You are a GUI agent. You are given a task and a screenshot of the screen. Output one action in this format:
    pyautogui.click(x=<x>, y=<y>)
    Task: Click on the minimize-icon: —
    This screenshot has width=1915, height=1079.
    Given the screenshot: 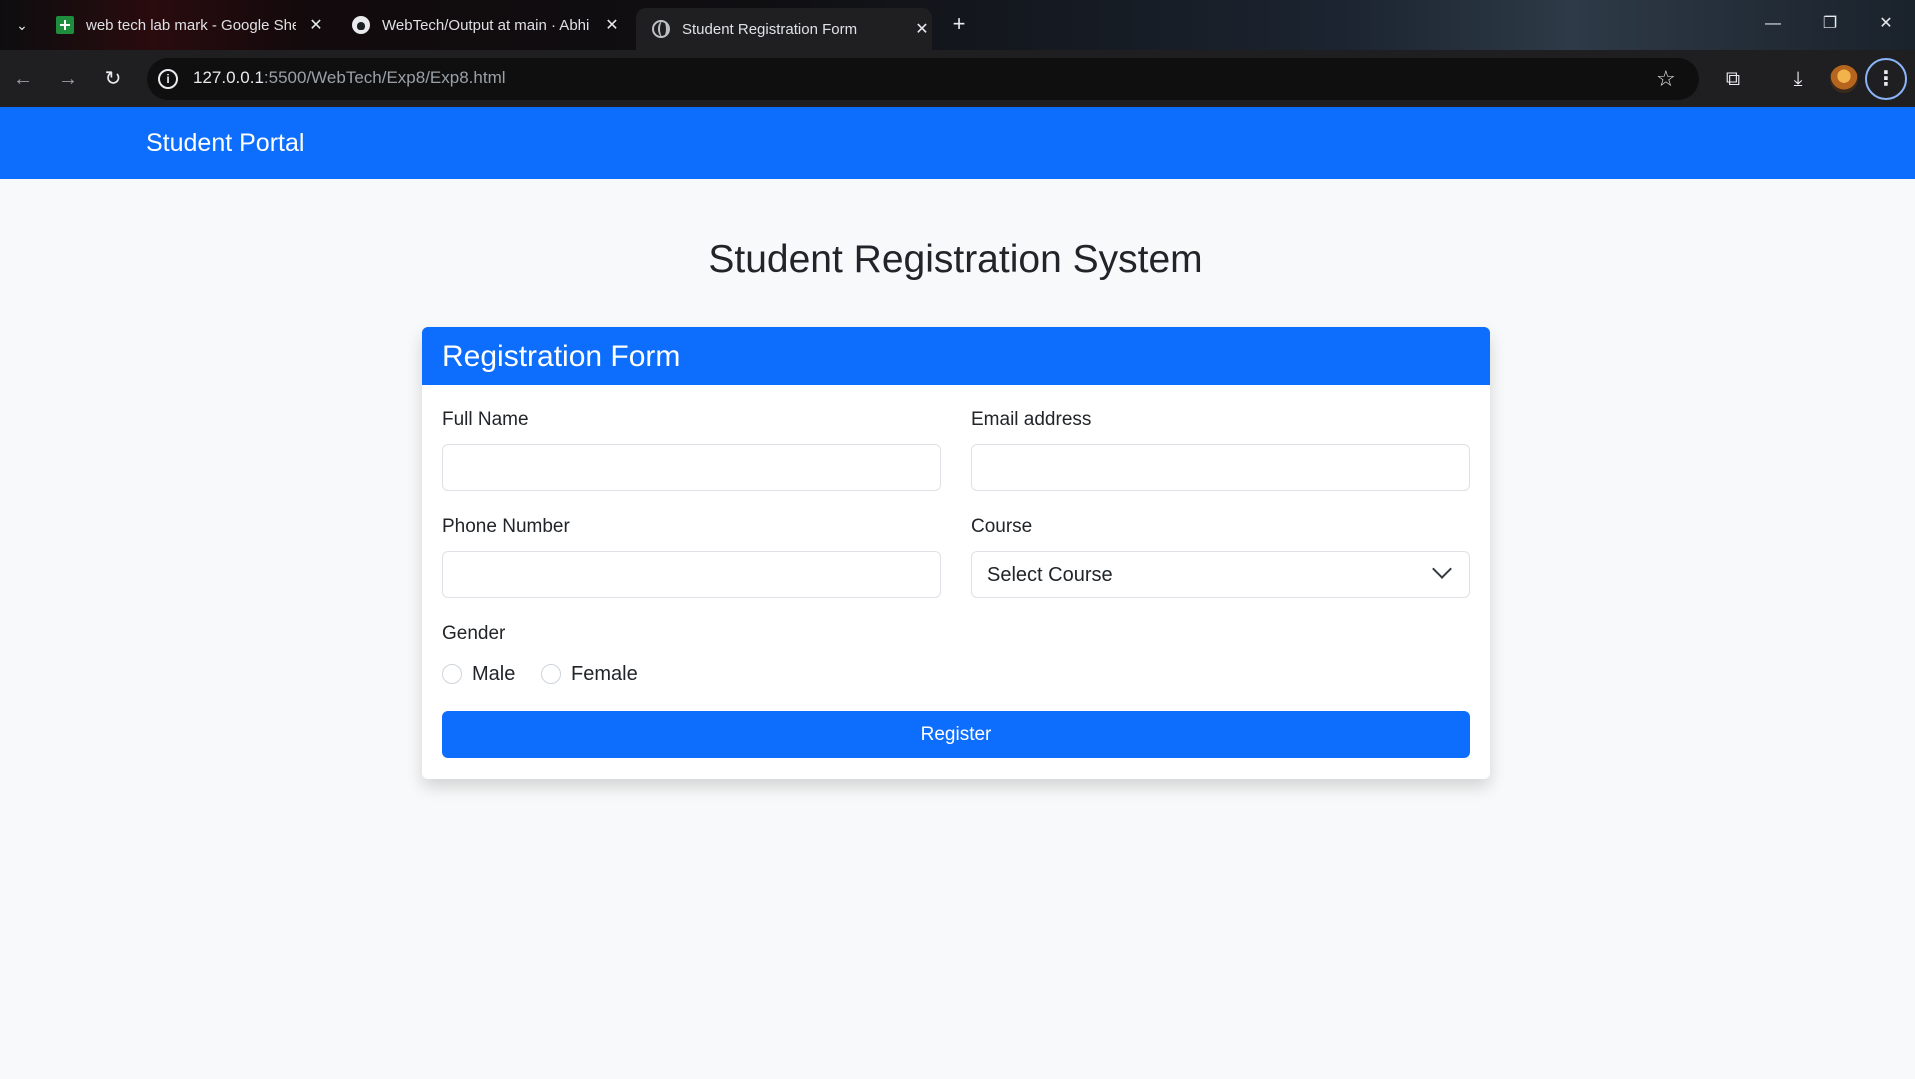 What is the action you would take?
    pyautogui.click(x=1773, y=24)
    